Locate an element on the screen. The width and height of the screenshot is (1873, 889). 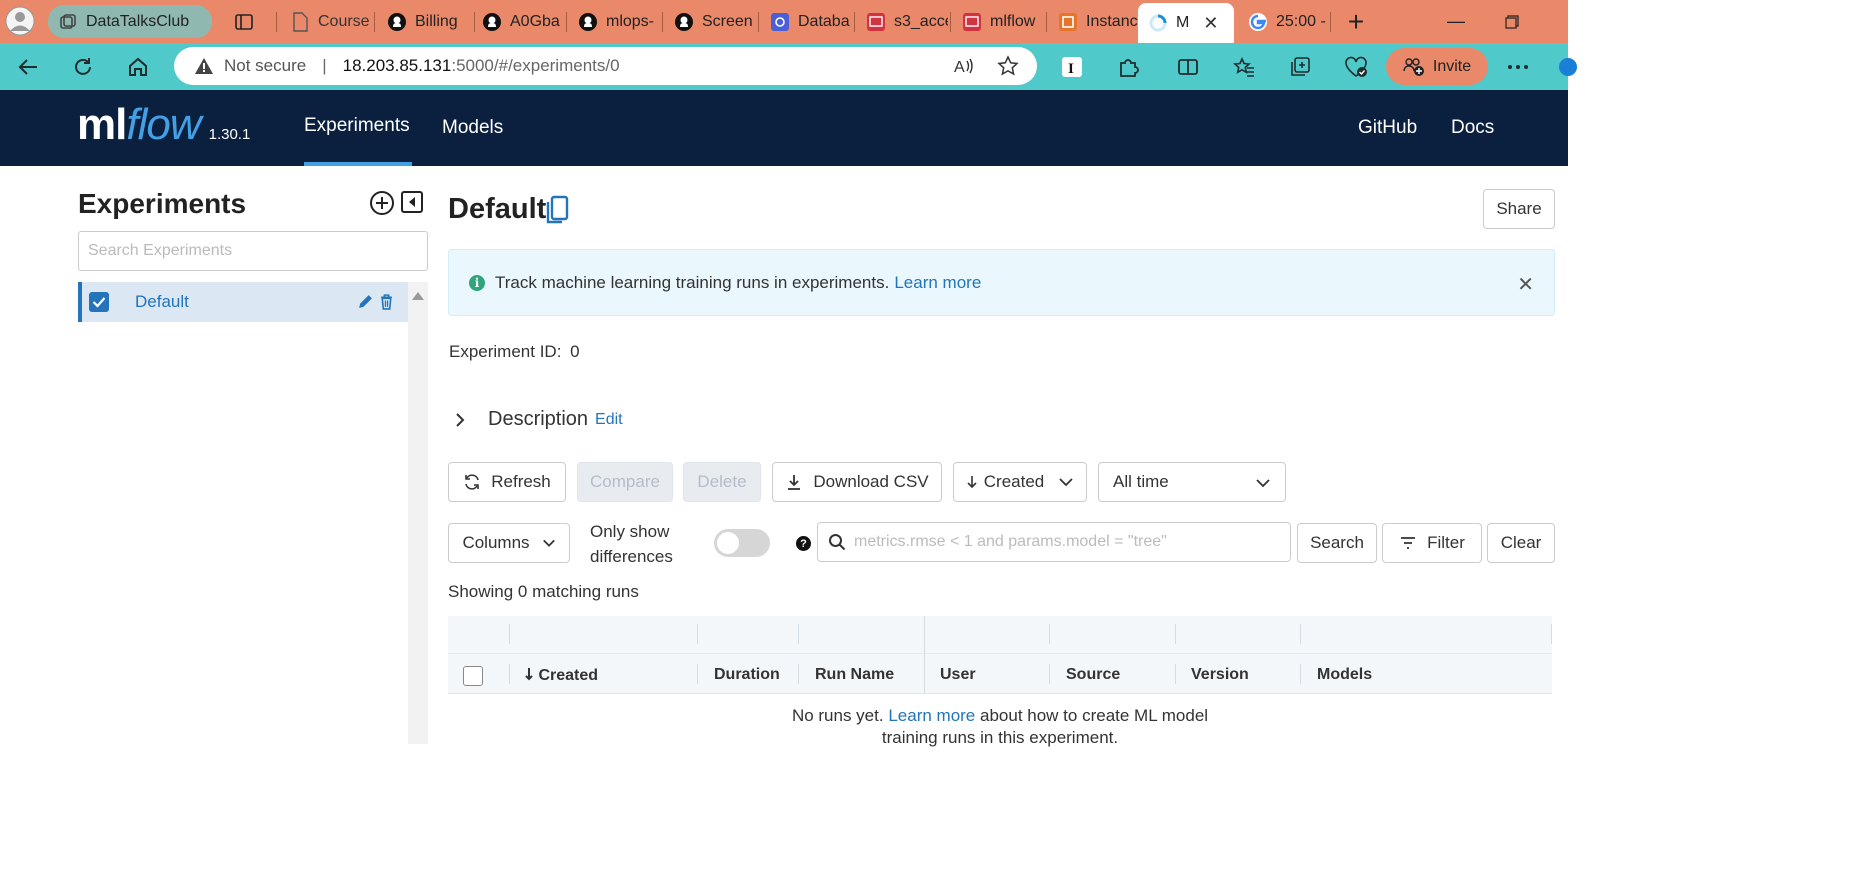
minimize-button: — is located at coordinates (1456, 21).